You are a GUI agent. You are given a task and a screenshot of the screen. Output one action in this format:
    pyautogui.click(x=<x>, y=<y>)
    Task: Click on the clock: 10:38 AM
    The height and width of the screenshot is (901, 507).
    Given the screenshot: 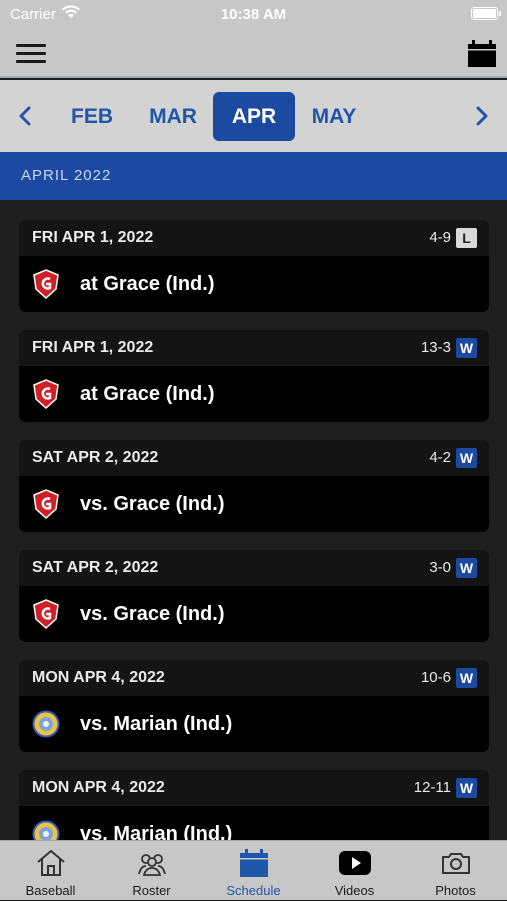 What is the action you would take?
    pyautogui.click(x=253, y=14)
    